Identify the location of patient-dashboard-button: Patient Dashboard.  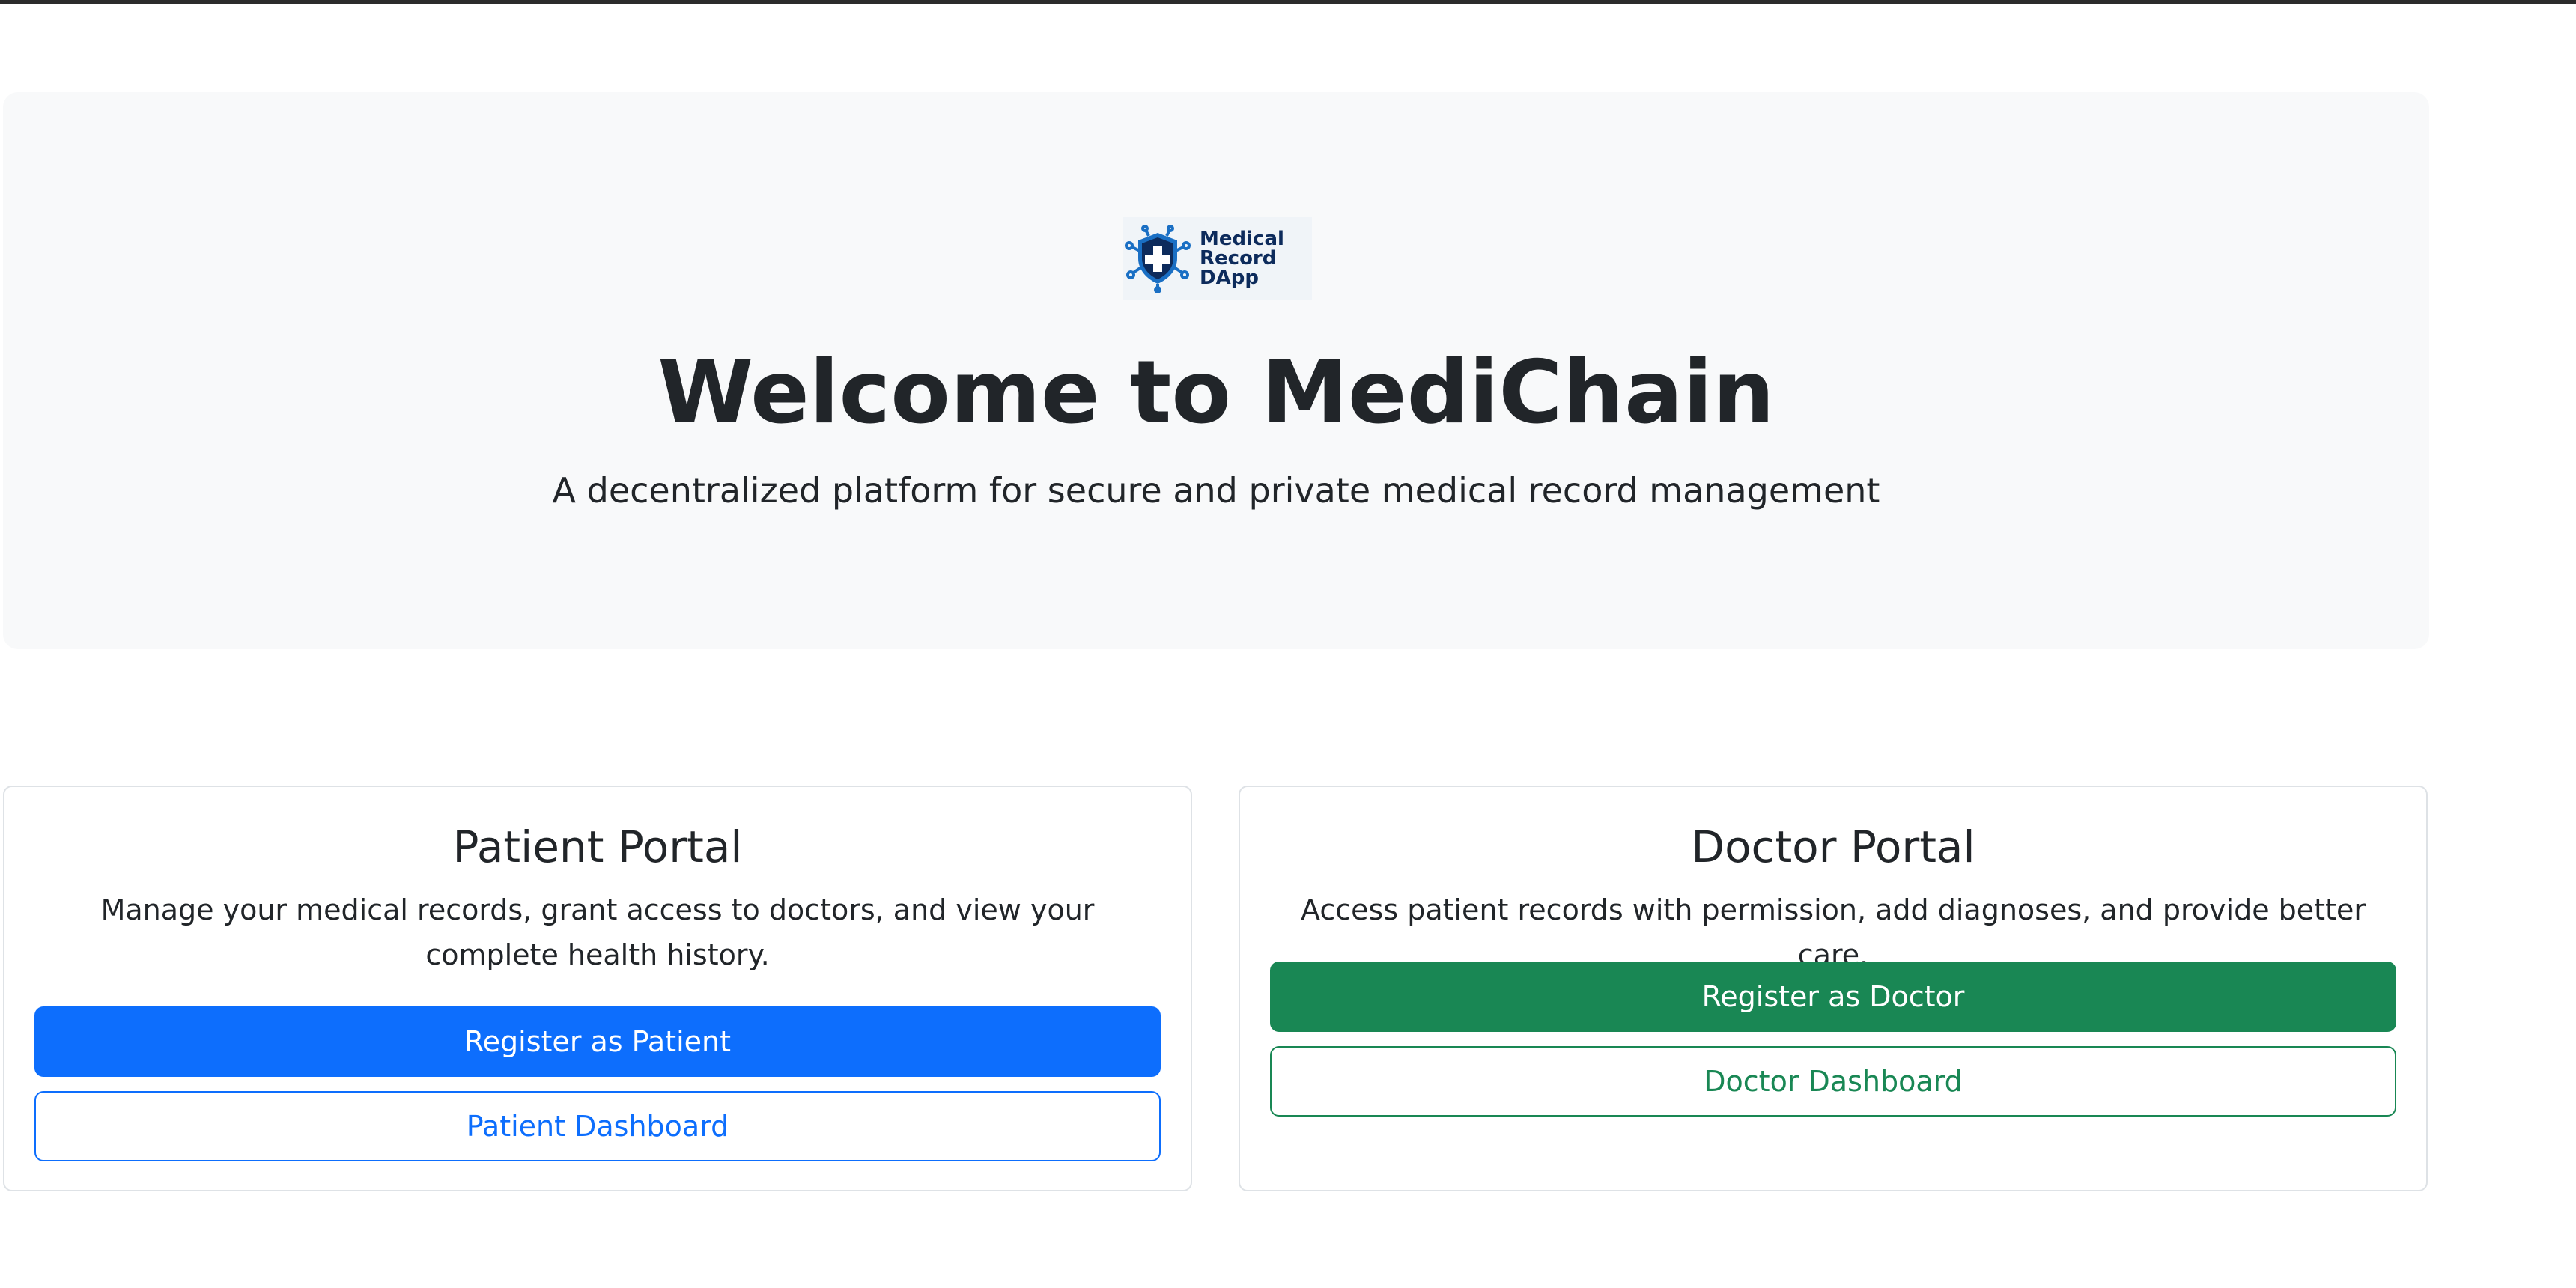
(597, 1126).